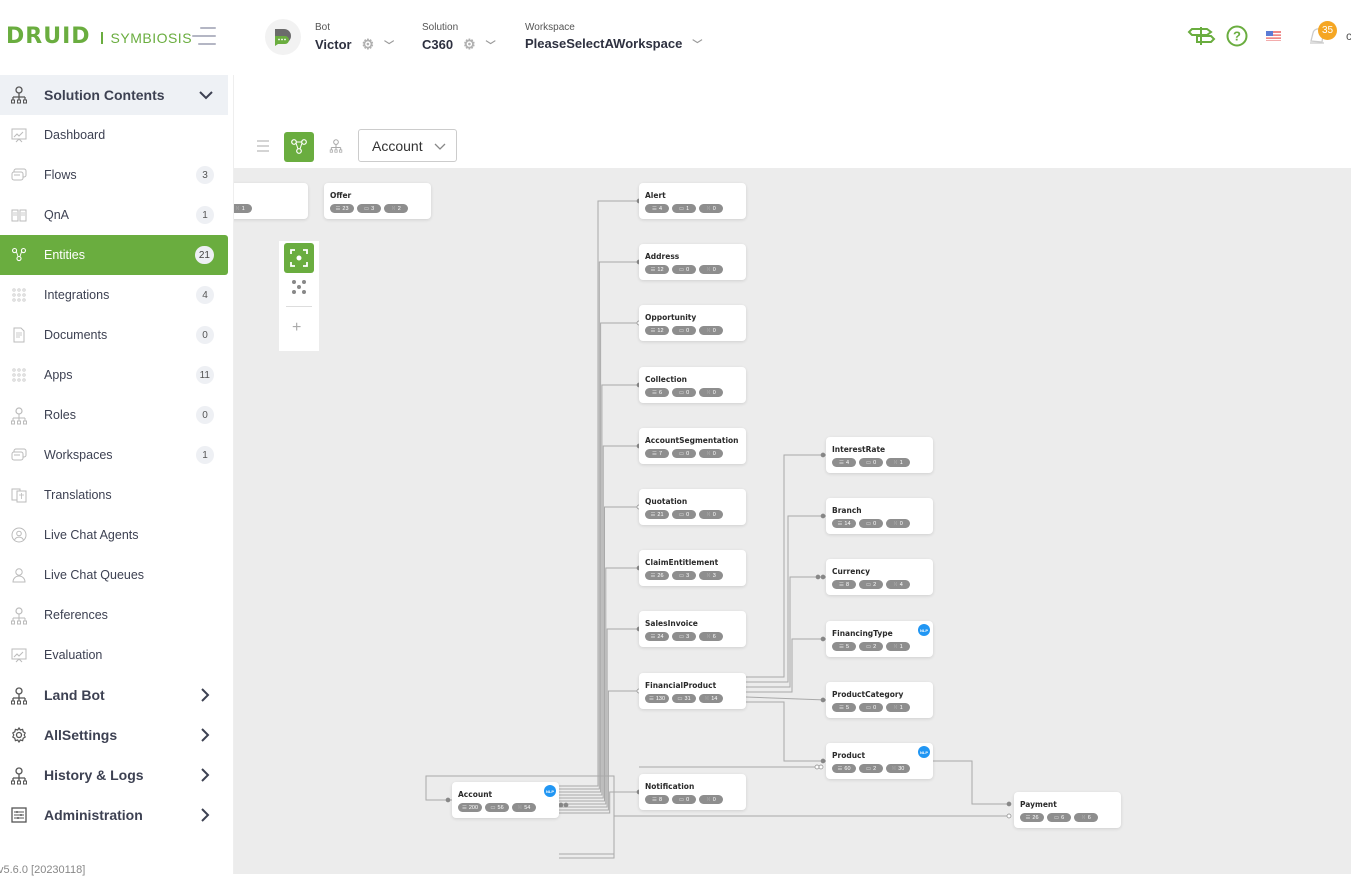 Image resolution: width=1351 pixels, height=876 pixels. I want to click on entity-node-opportunity: Opportunity ☰ 12 ▭ 0 ⁙ 0, so click(692, 323).